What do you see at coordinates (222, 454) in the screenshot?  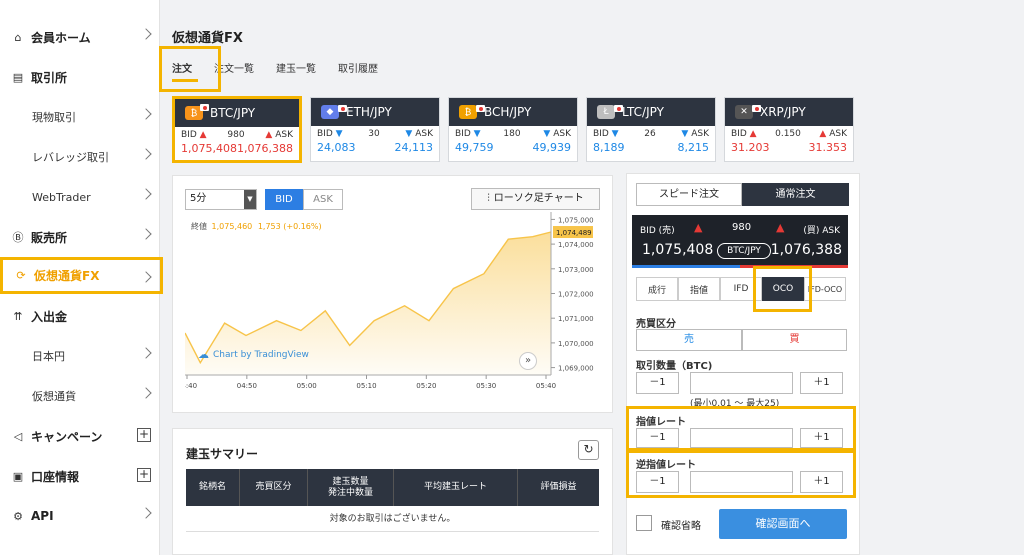 I see `summary-title: 建玉サマリー` at bounding box center [222, 454].